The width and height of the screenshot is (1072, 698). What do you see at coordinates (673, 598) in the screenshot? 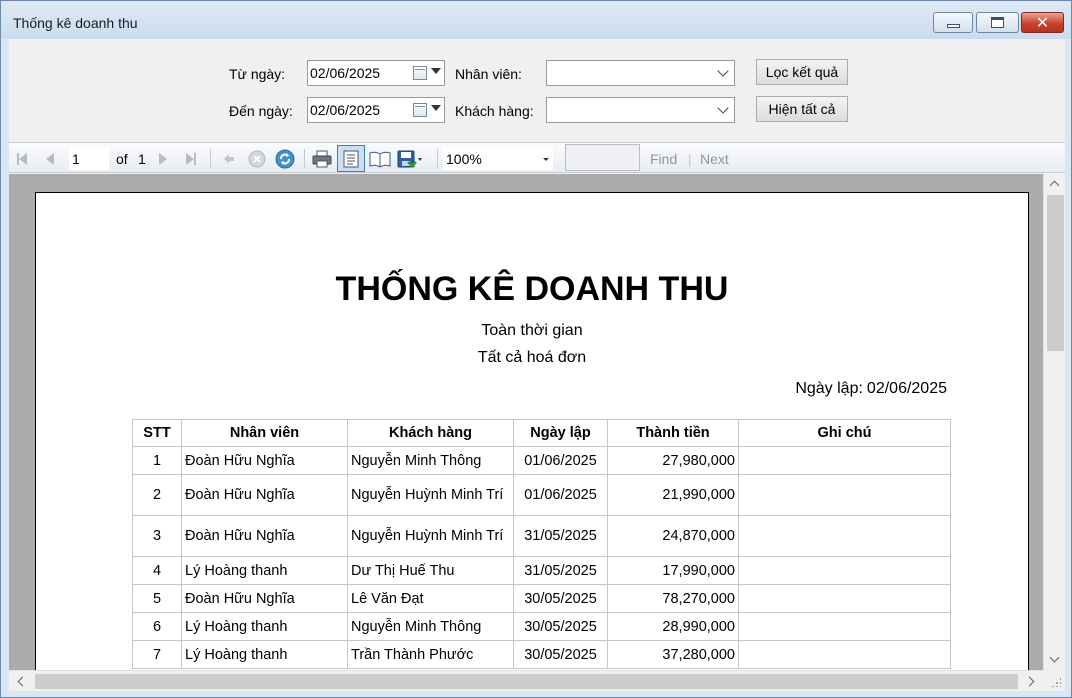
I see `cell-amount: 78,270,000` at bounding box center [673, 598].